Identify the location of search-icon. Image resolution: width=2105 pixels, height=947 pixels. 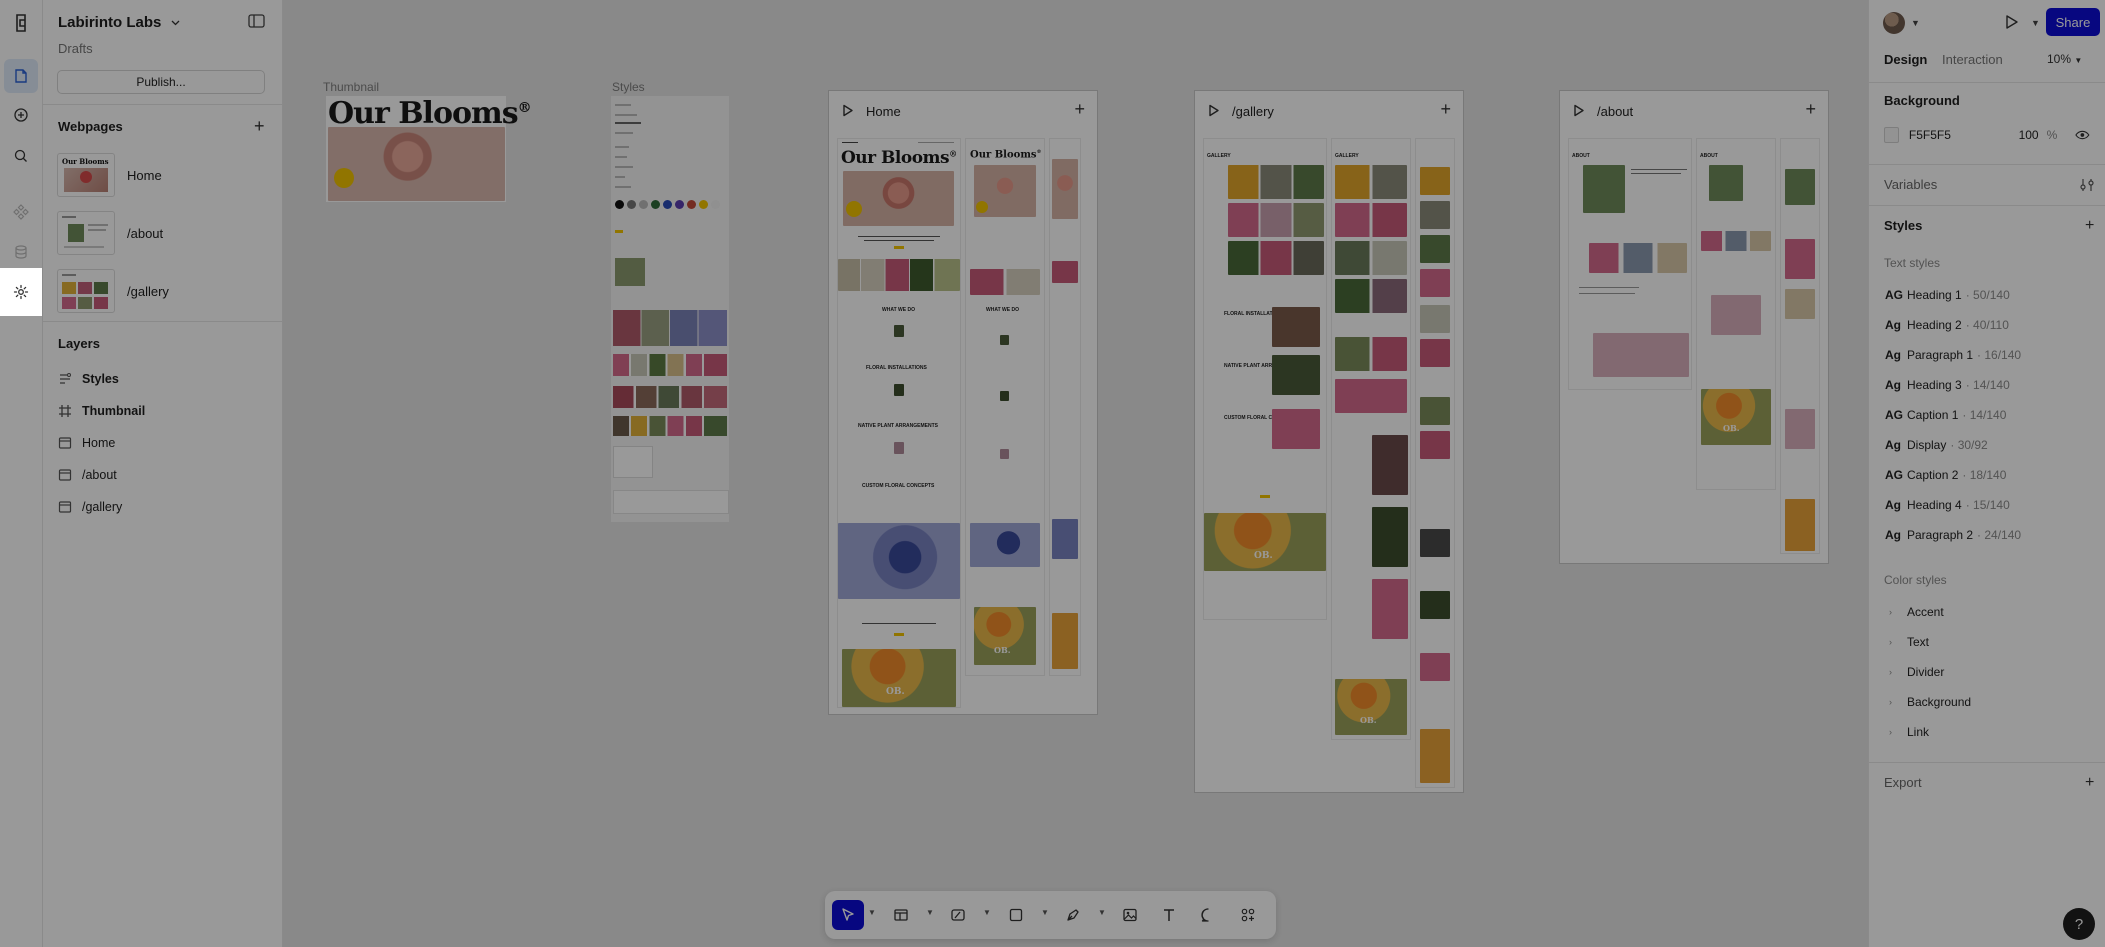
(21, 156).